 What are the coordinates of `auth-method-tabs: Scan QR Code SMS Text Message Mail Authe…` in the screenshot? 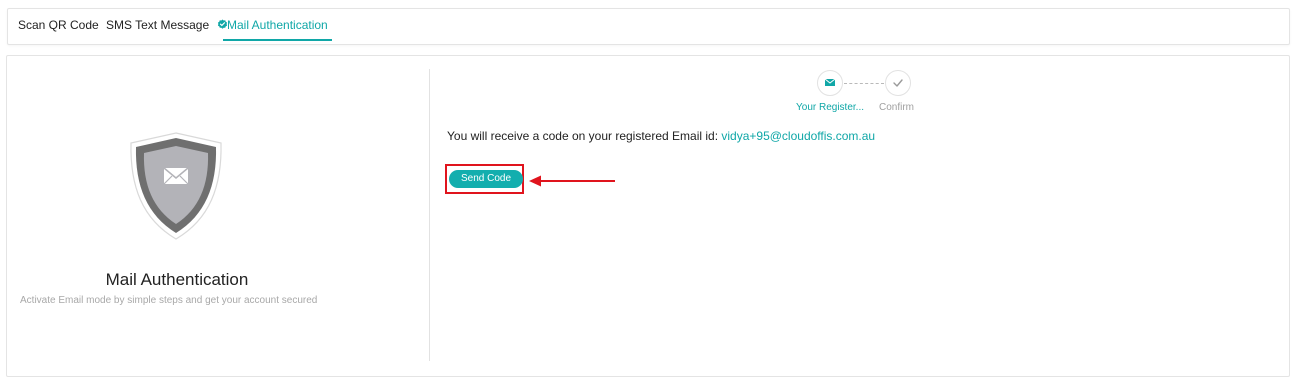 It's located at (648, 26).